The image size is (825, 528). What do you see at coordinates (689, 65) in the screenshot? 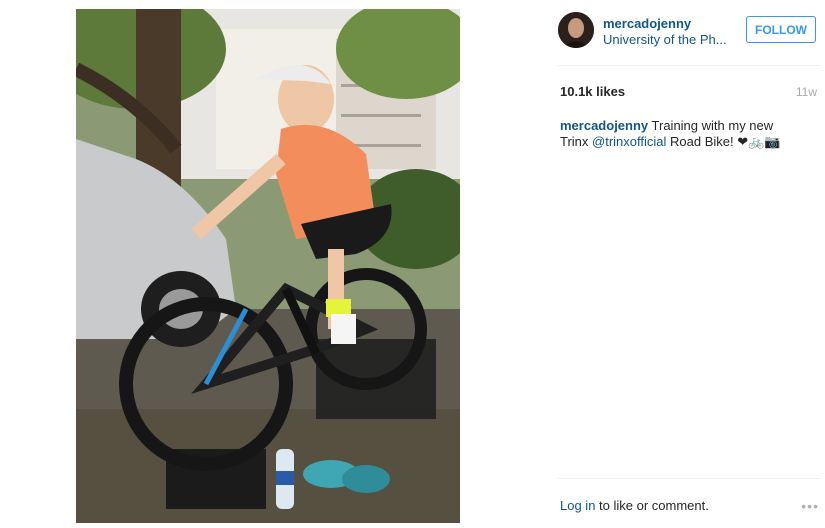
I see `header-divider` at bounding box center [689, 65].